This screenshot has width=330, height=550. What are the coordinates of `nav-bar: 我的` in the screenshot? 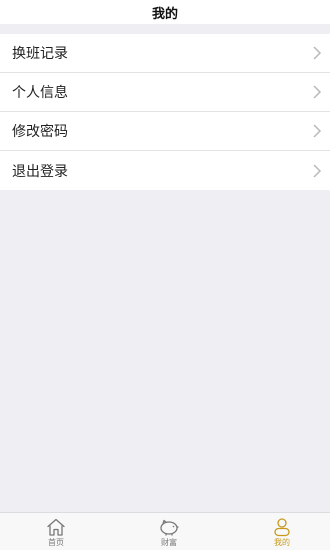 It's located at (165, 12).